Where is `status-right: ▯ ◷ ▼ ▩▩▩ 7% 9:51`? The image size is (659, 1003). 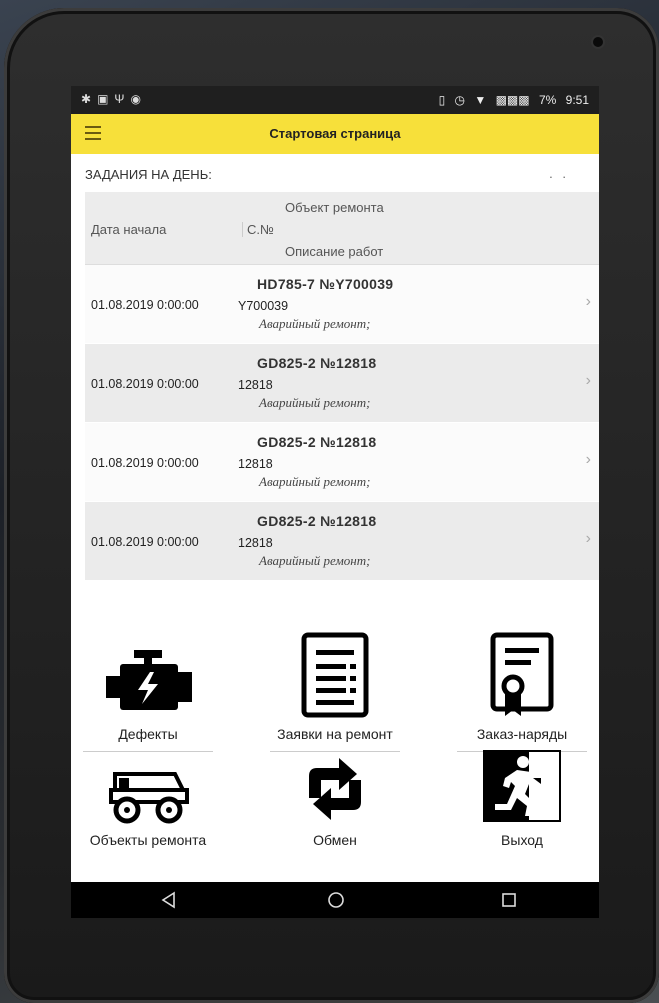
status-right: ▯ ◷ ▼ ▩▩▩ 7% 9:51 is located at coordinates (511, 100).